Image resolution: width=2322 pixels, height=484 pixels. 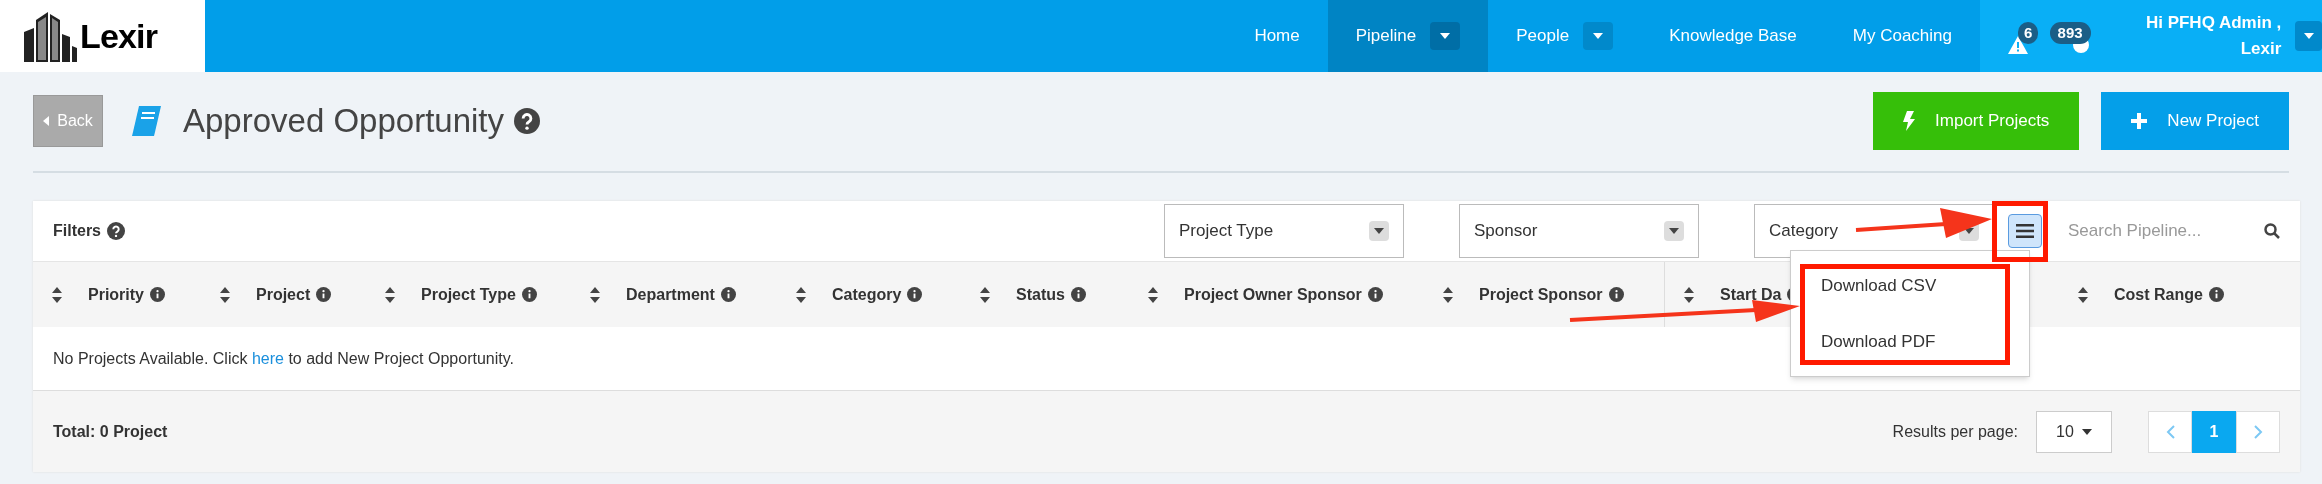 What do you see at coordinates (867, 294) in the screenshot?
I see `column-header: Category` at bounding box center [867, 294].